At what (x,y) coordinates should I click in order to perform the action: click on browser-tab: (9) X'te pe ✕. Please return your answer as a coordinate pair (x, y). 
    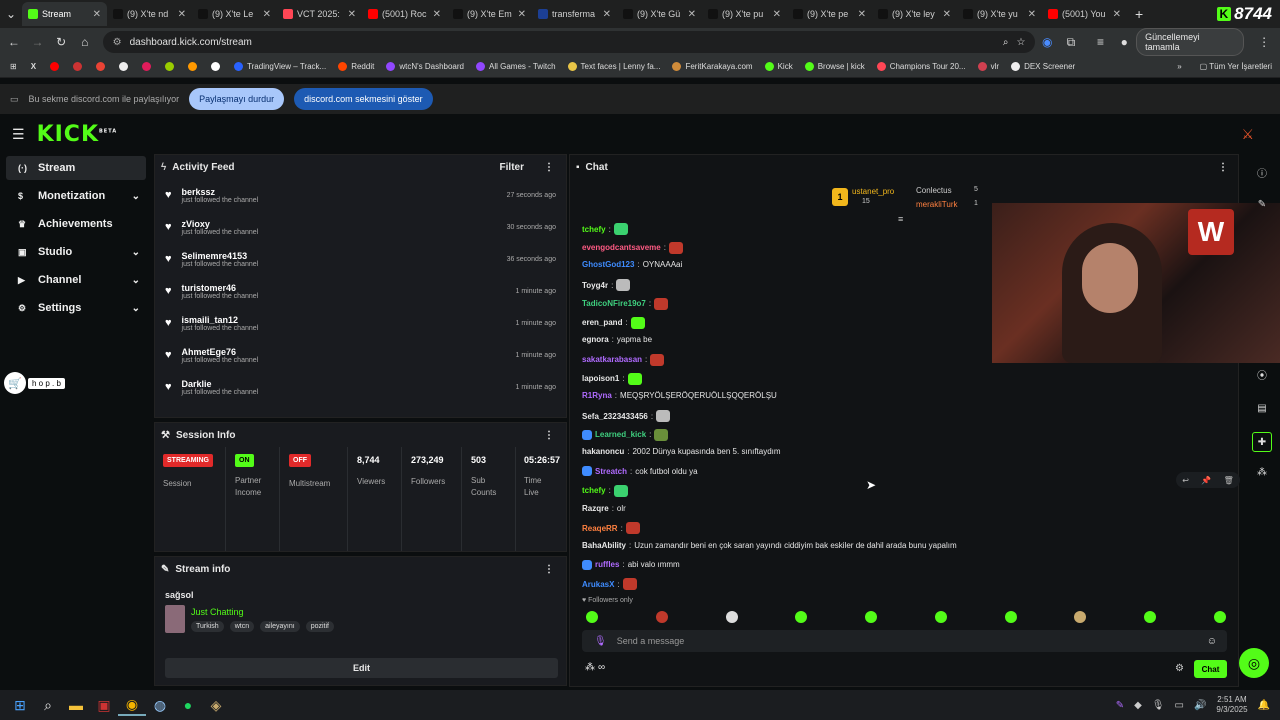
    Looking at the image, I should click on (829, 14).